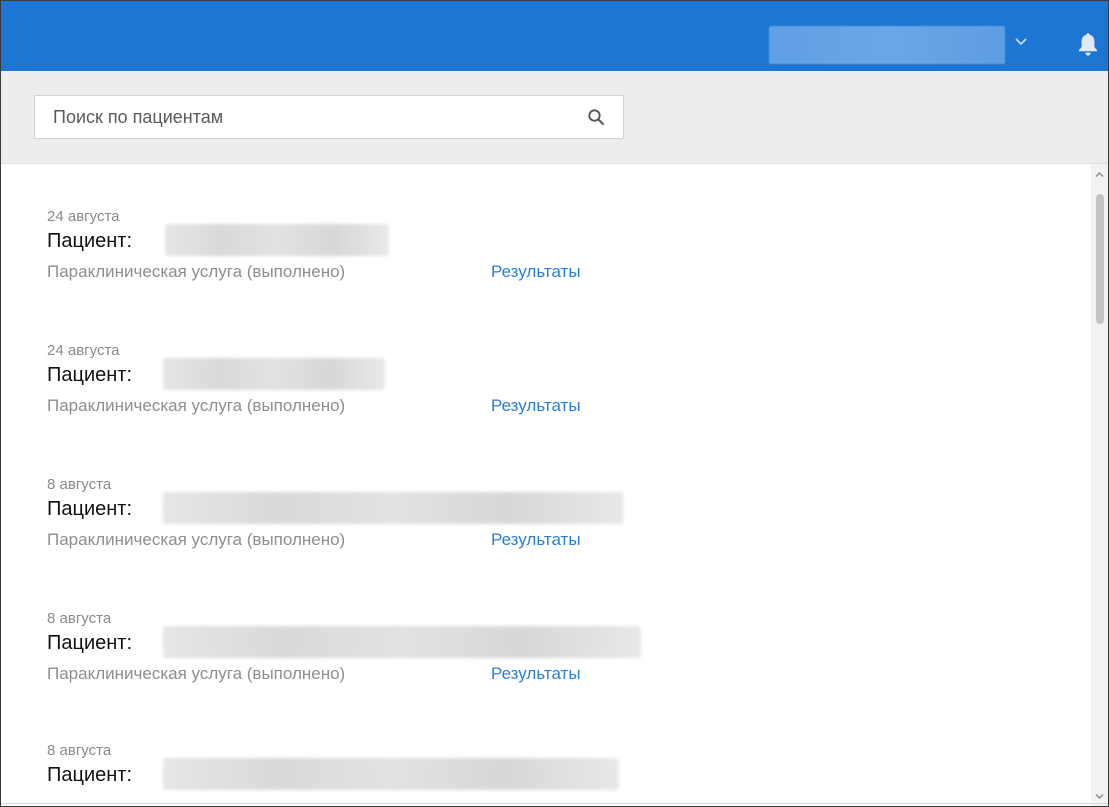 Image resolution: width=1109 pixels, height=807 pixels. What do you see at coordinates (596, 117) in the screenshot?
I see `search-icon` at bounding box center [596, 117].